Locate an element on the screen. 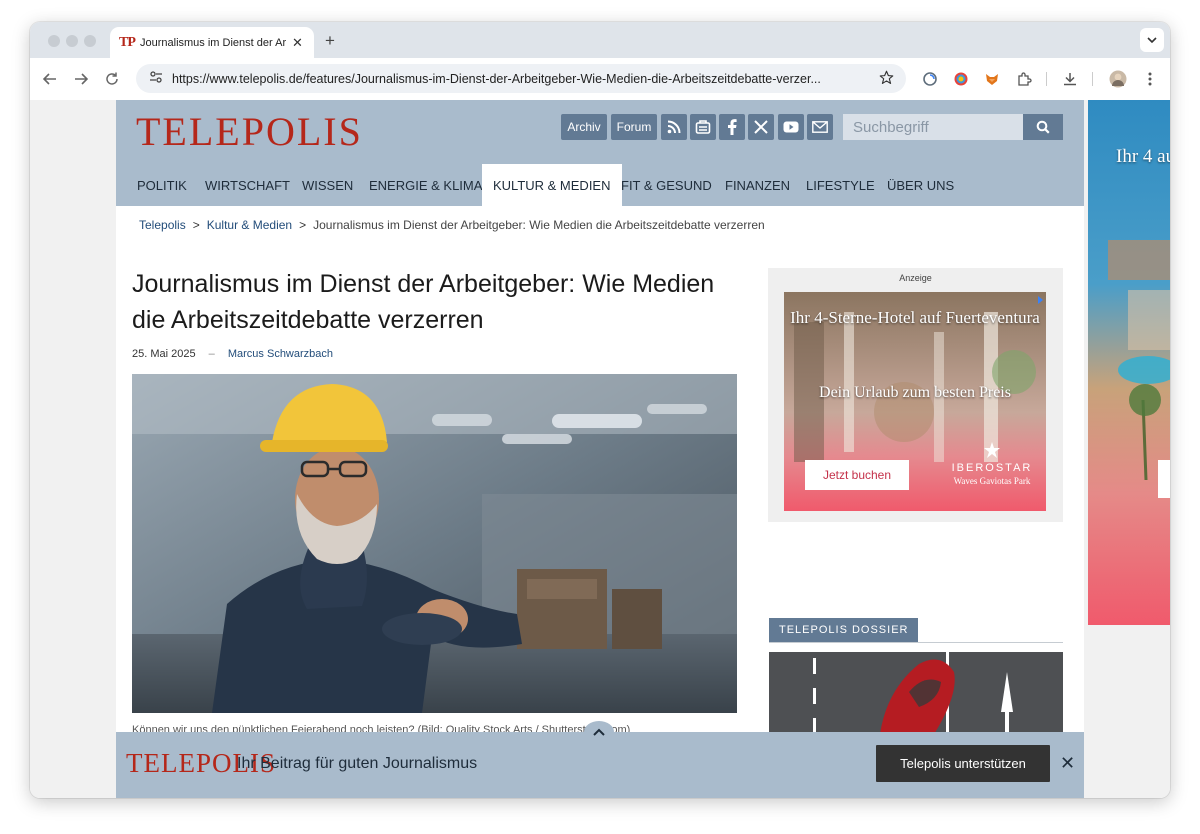  side-ad-headline: Ihr 4 auf F is located at coordinates (1143, 156).